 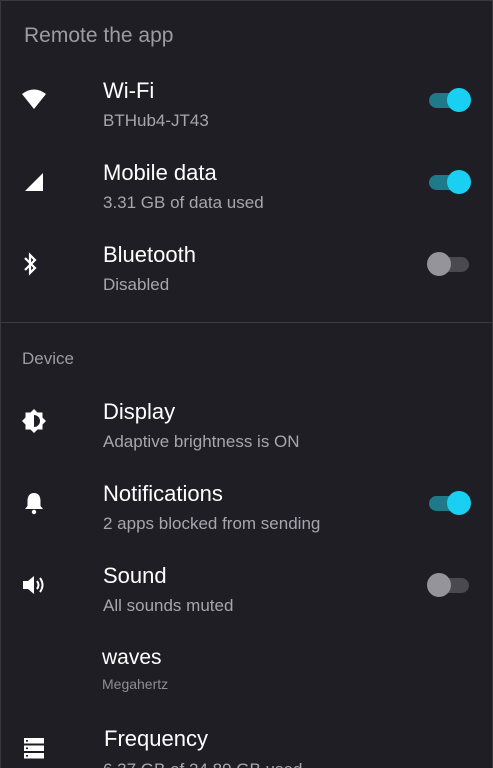 I want to click on settings-row-waves: waves Megahertz, so click(x=246, y=681).